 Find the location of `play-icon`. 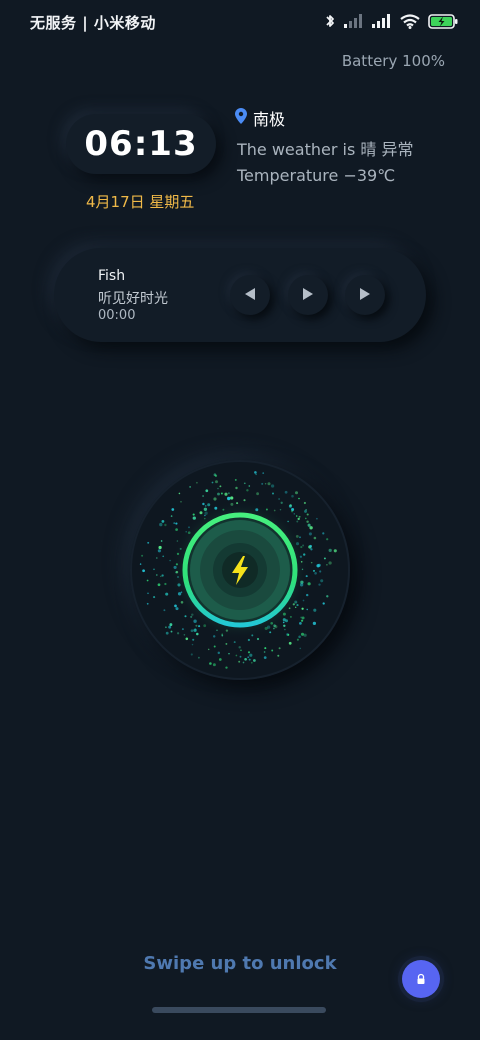

play-icon is located at coordinates (308, 295).